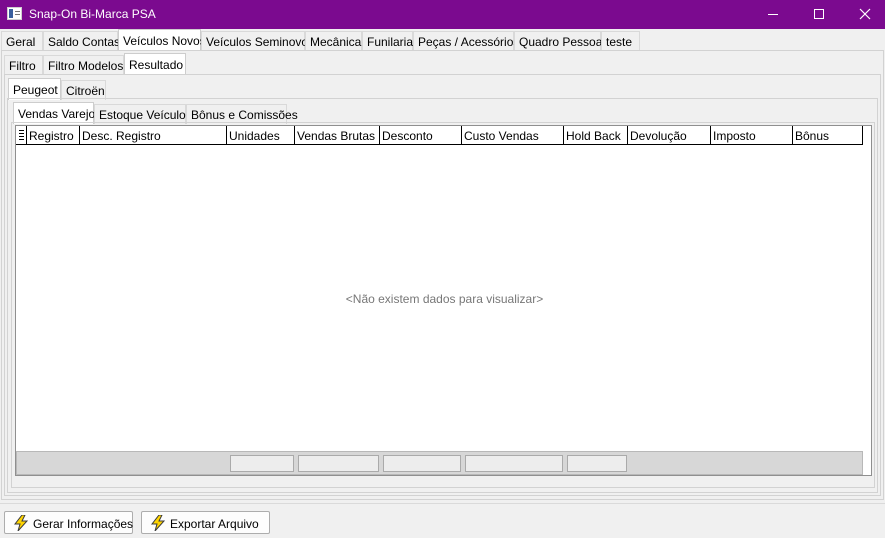 This screenshot has width=885, height=538. I want to click on summary-cell-custo-vendas, so click(514, 463).